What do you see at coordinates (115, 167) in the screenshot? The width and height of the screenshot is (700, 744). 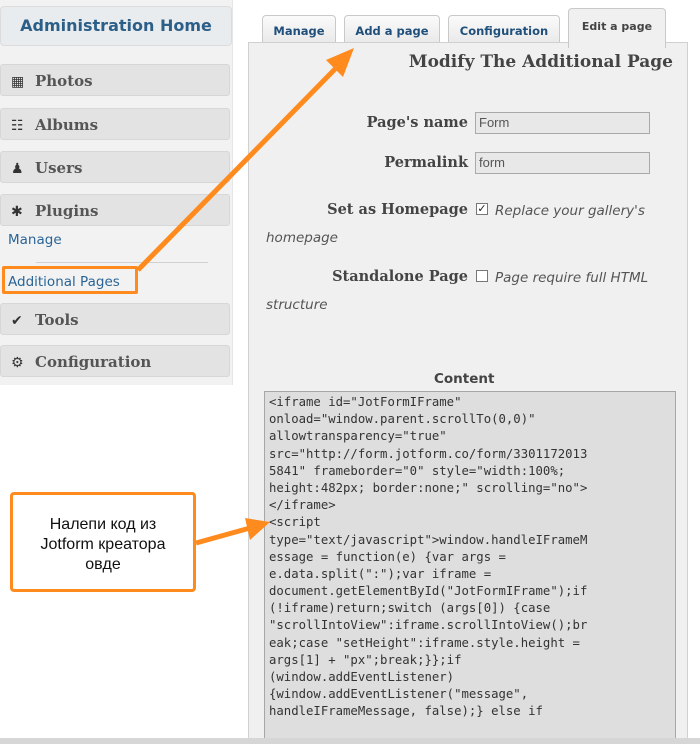 I see `sidebar-item-users: ♟ Users` at bounding box center [115, 167].